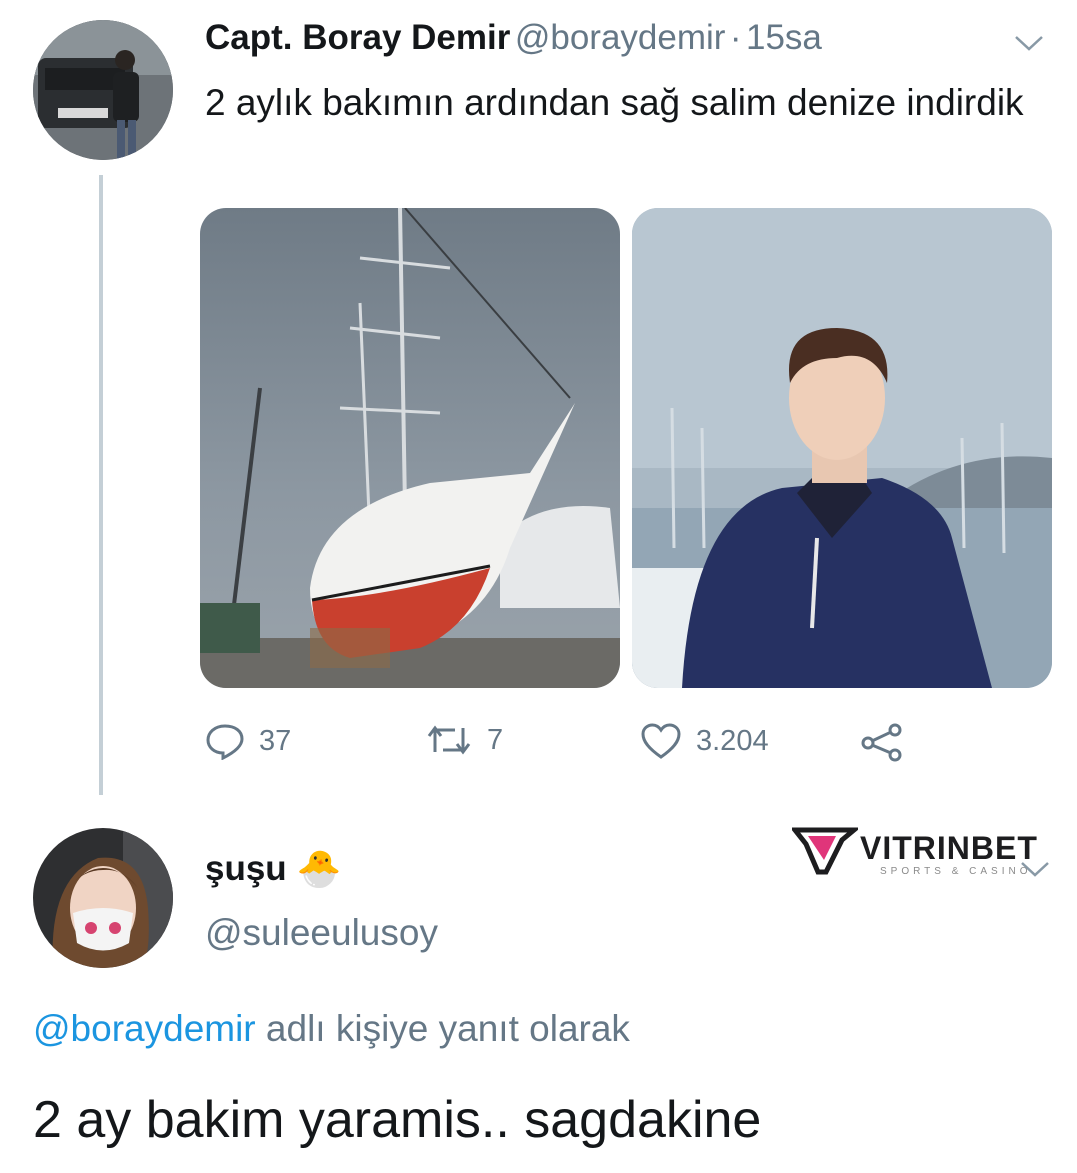  Describe the element at coordinates (513, 38) in the screenshot. I see `tweet-header: Capt. Boray Demir @boraydemir · 15sa` at that location.